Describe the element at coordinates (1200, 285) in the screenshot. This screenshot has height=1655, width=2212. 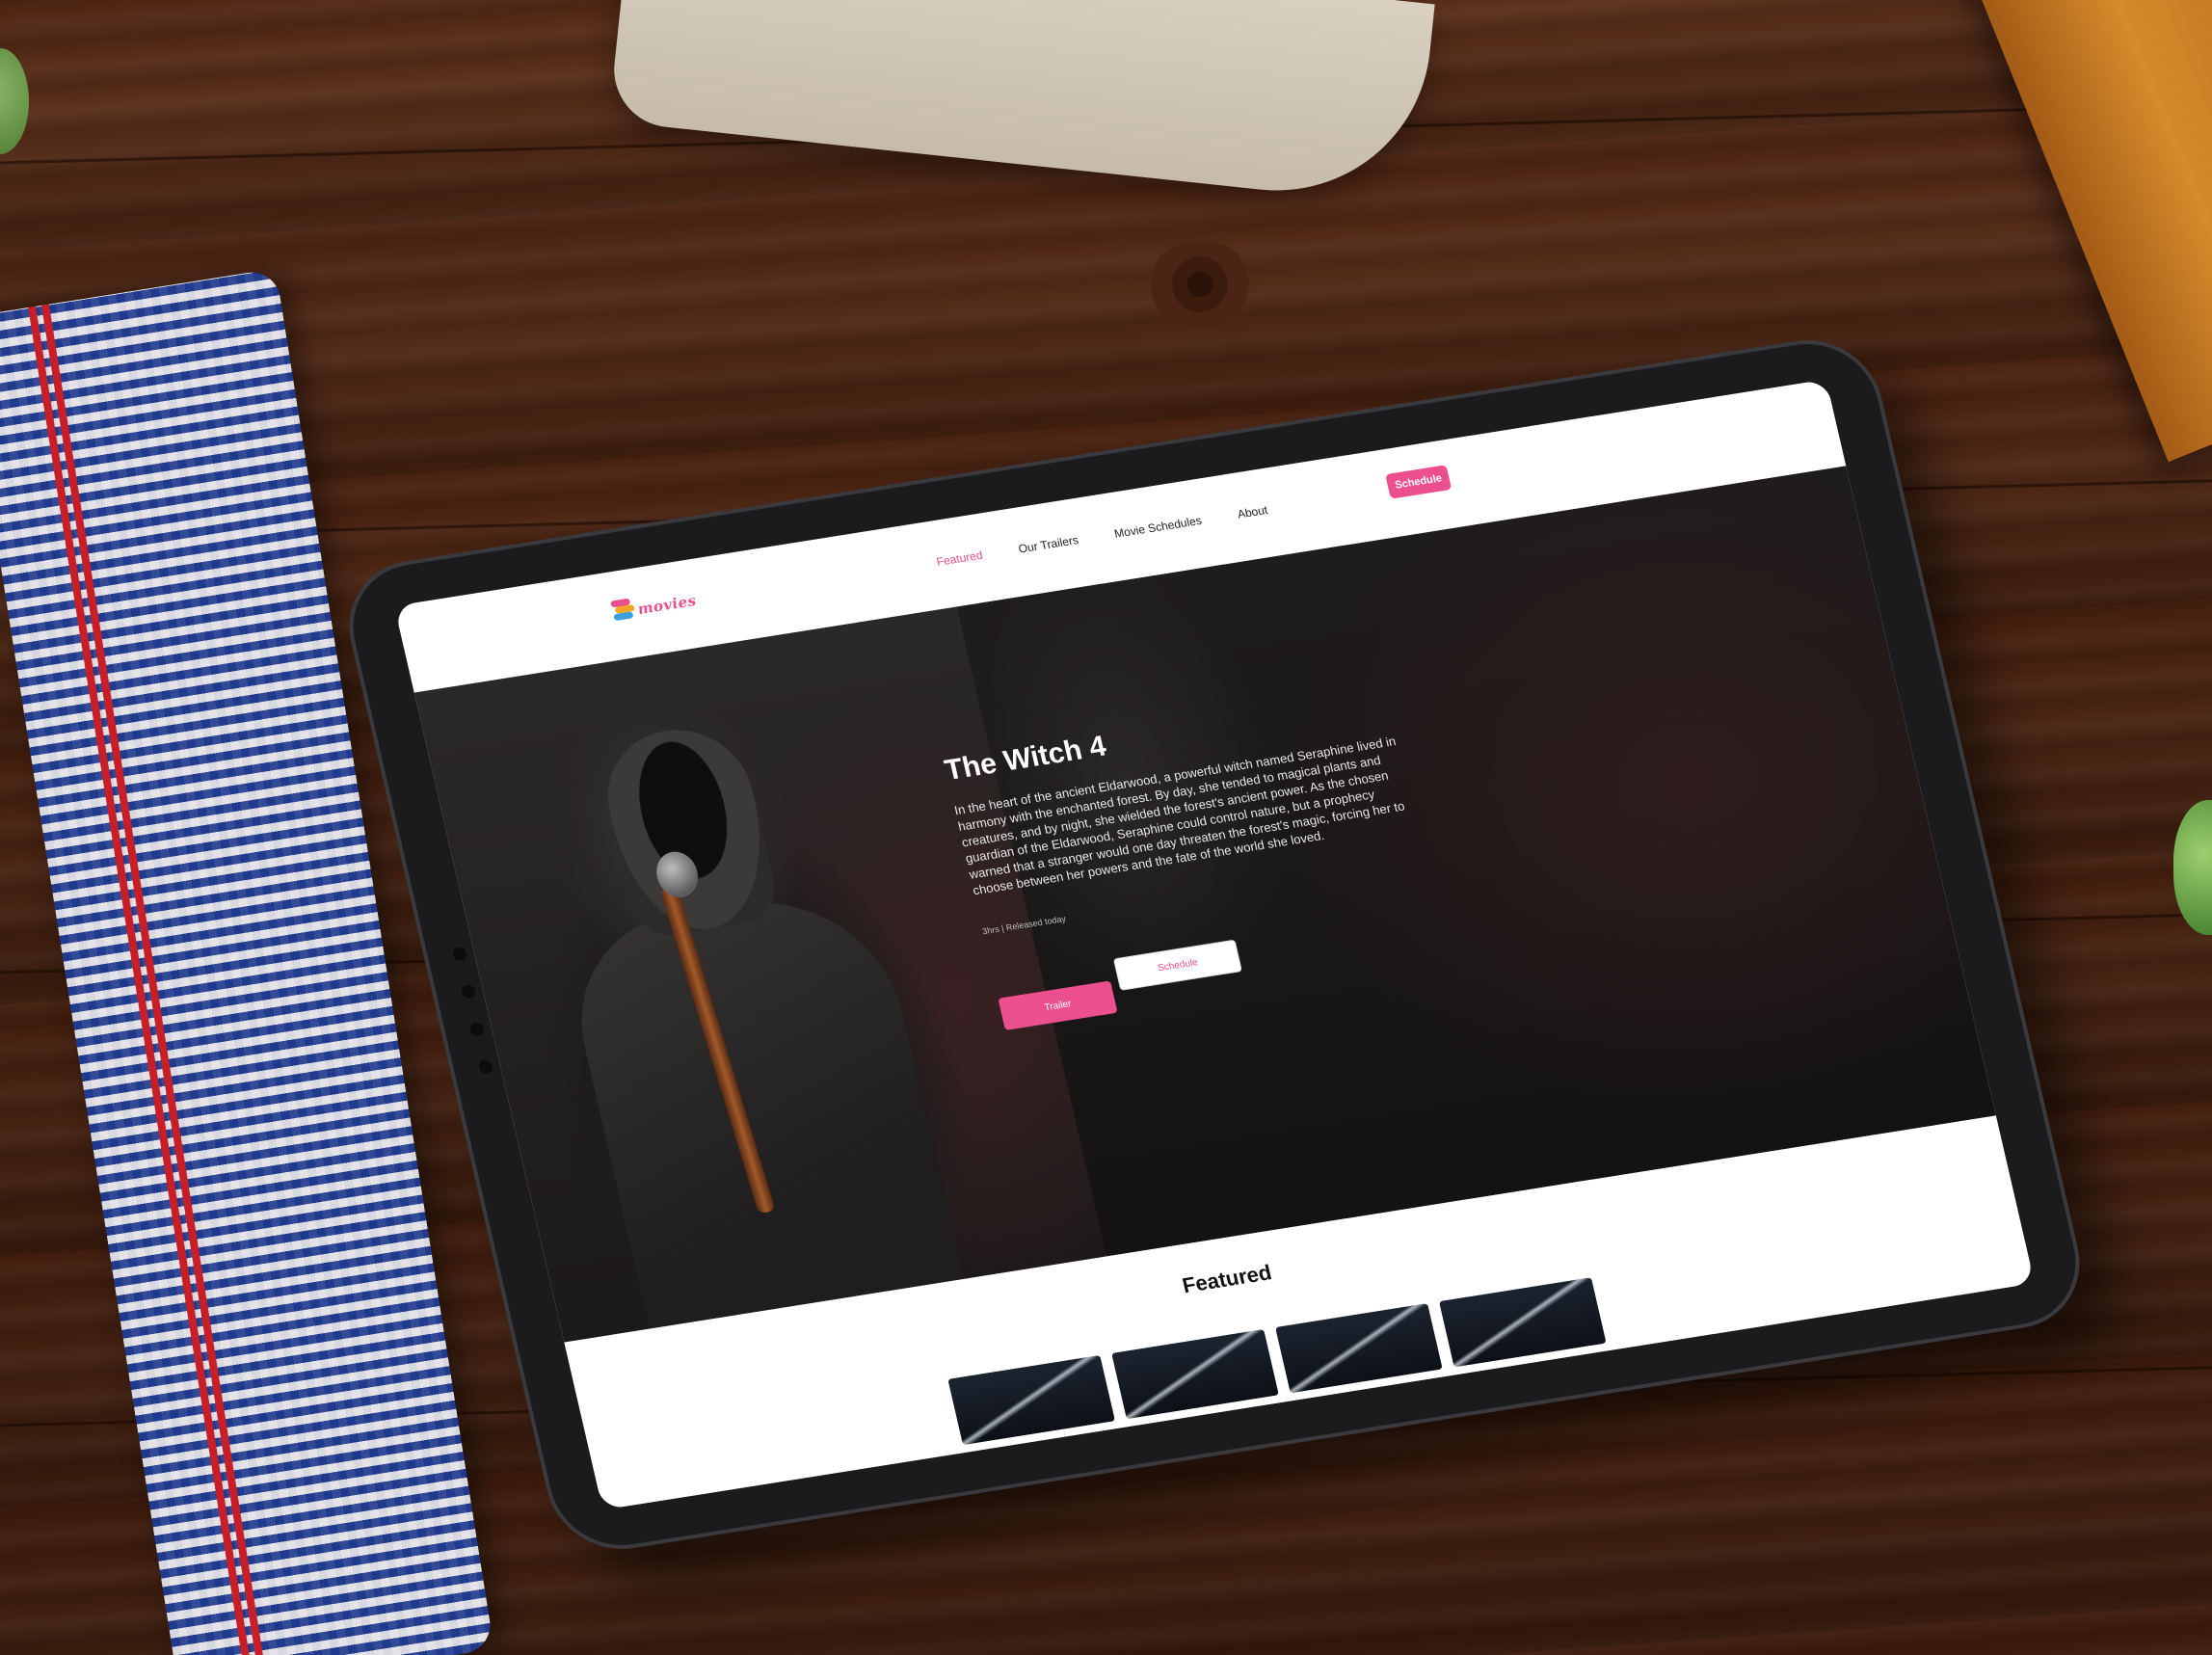
I see `wood-knot` at that location.